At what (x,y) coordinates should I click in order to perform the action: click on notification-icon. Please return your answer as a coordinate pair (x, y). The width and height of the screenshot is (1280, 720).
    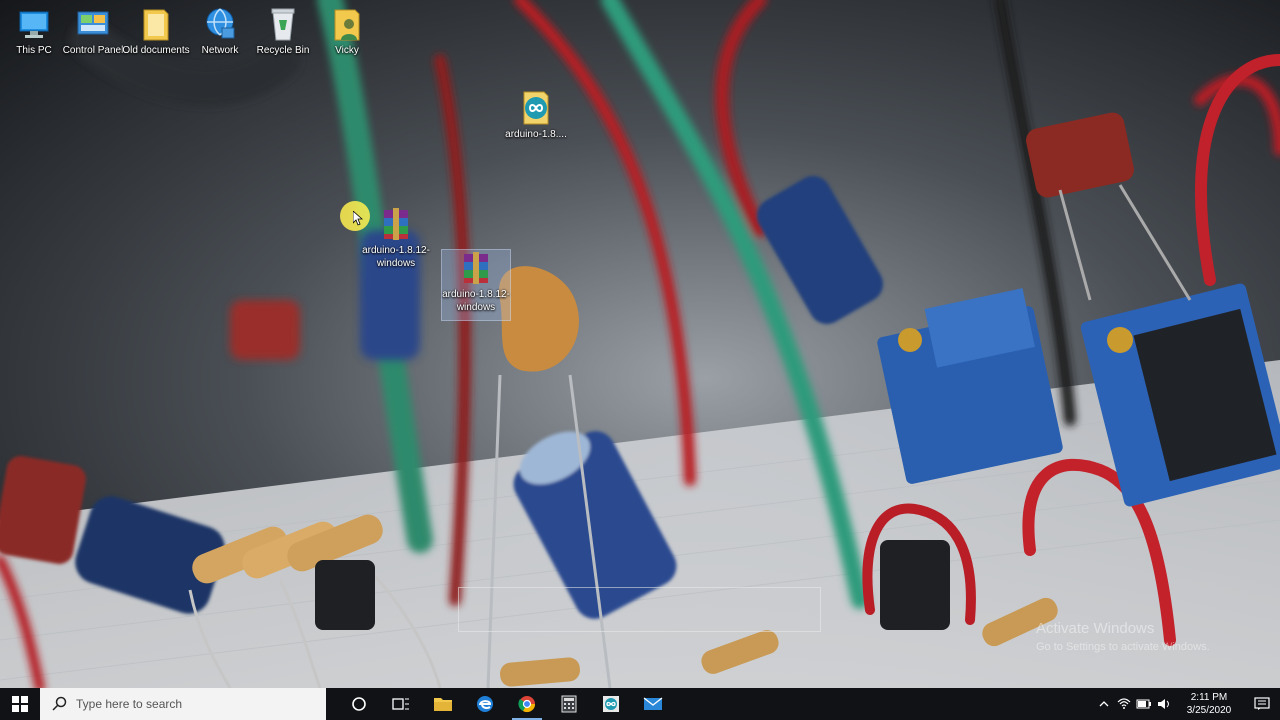
    Looking at the image, I should click on (1262, 703).